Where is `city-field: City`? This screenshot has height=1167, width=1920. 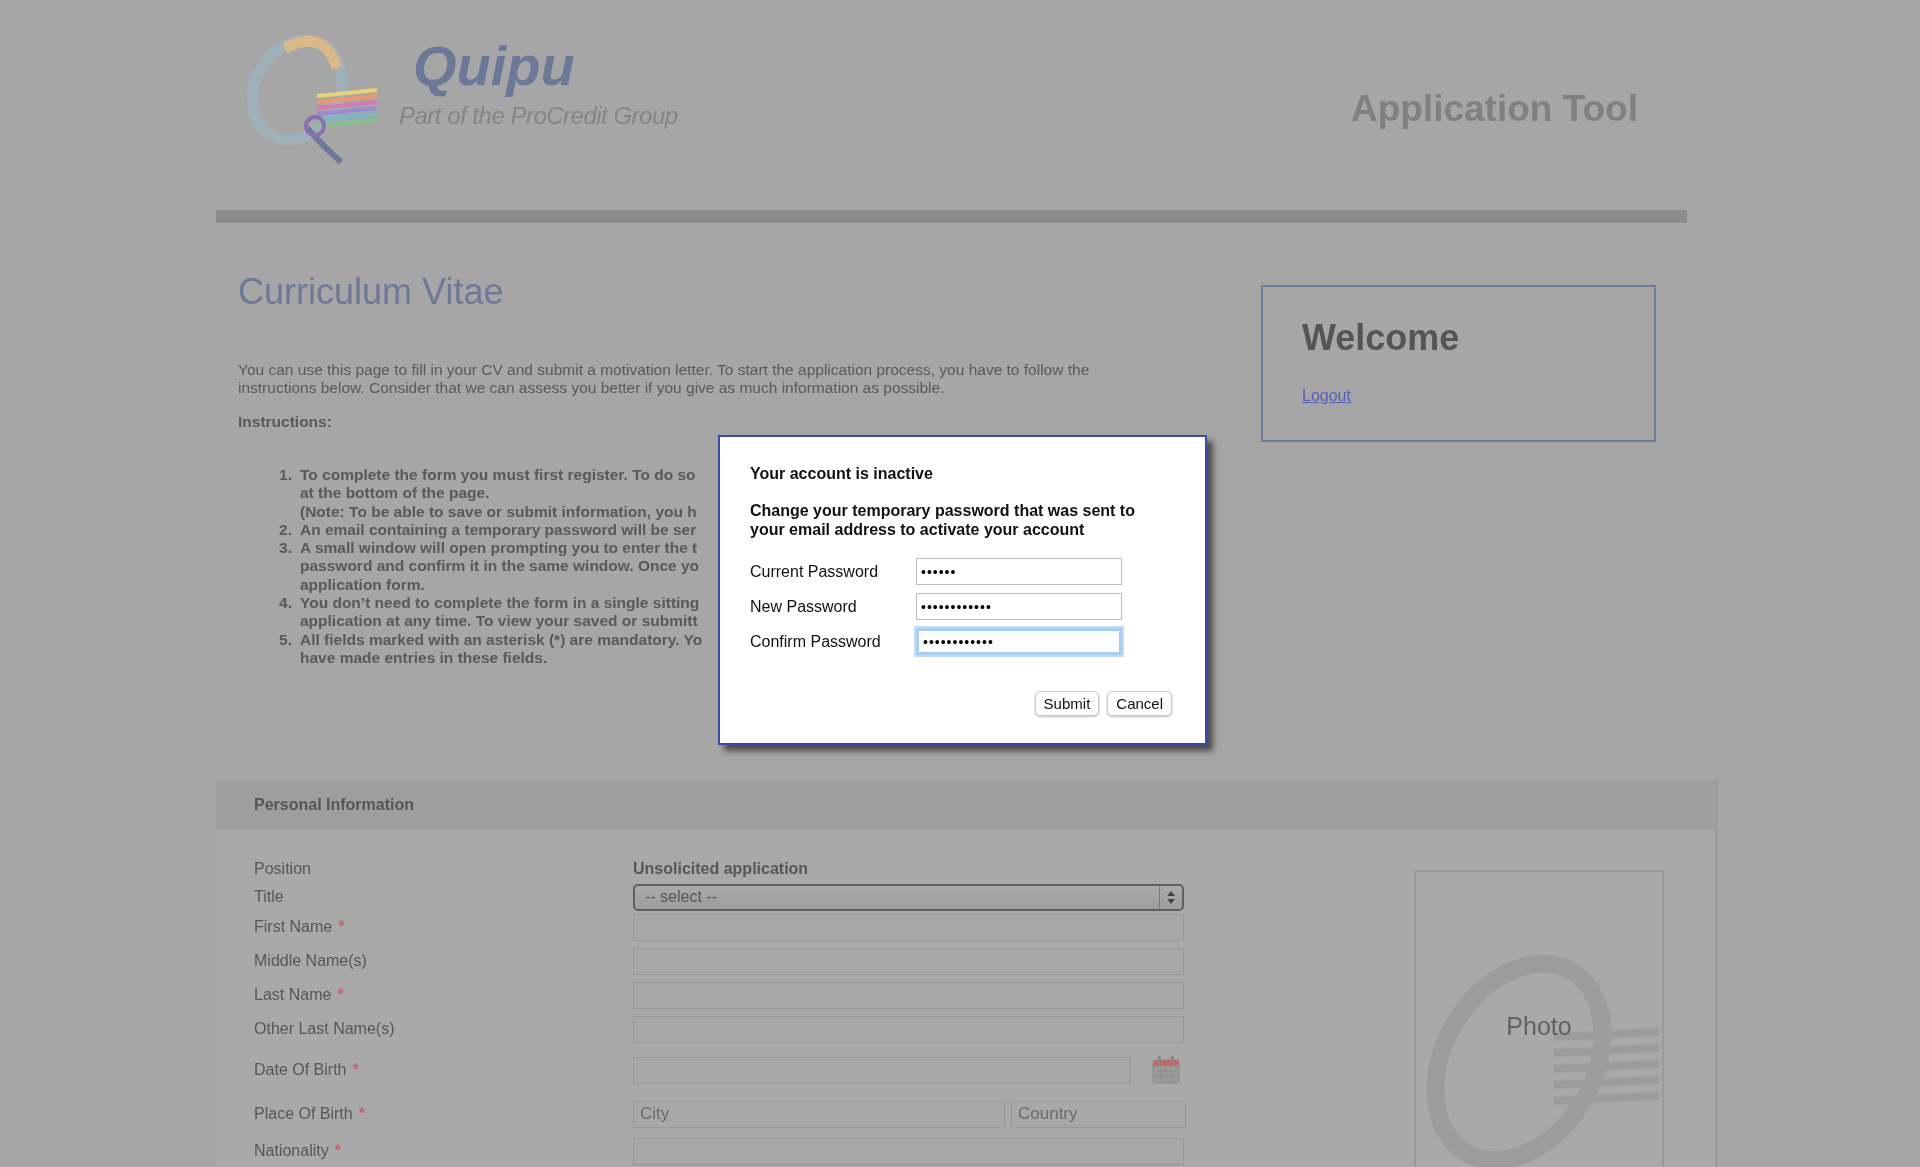
city-field: City is located at coordinates (819, 1114).